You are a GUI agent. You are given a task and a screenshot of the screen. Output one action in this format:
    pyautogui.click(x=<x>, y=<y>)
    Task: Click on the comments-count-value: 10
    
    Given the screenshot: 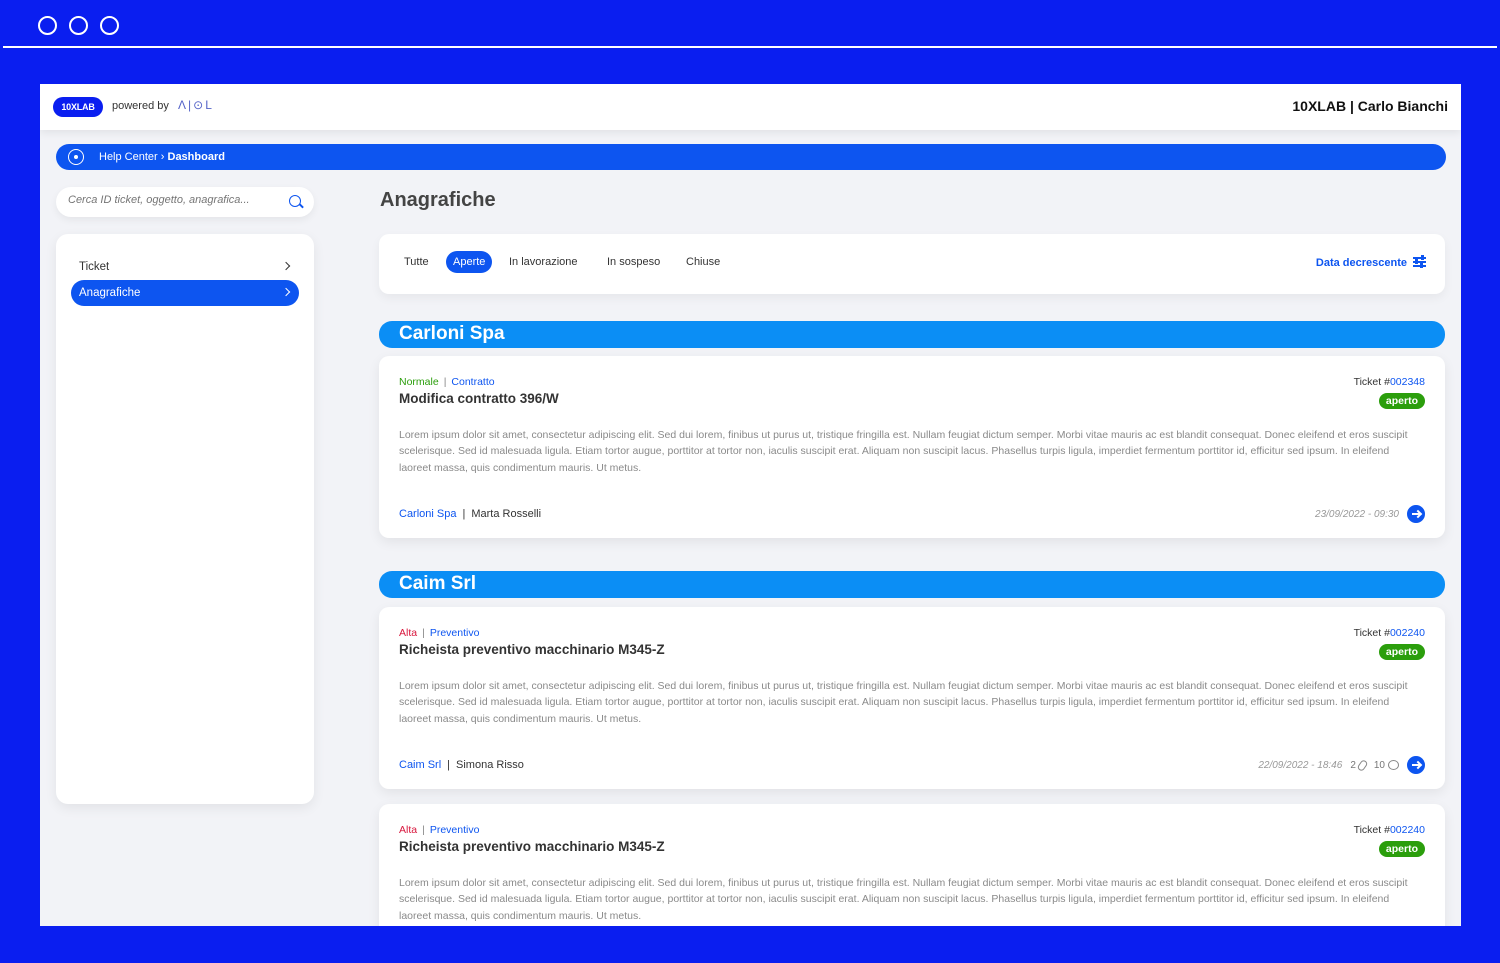 What is the action you would take?
    pyautogui.click(x=1379, y=765)
    